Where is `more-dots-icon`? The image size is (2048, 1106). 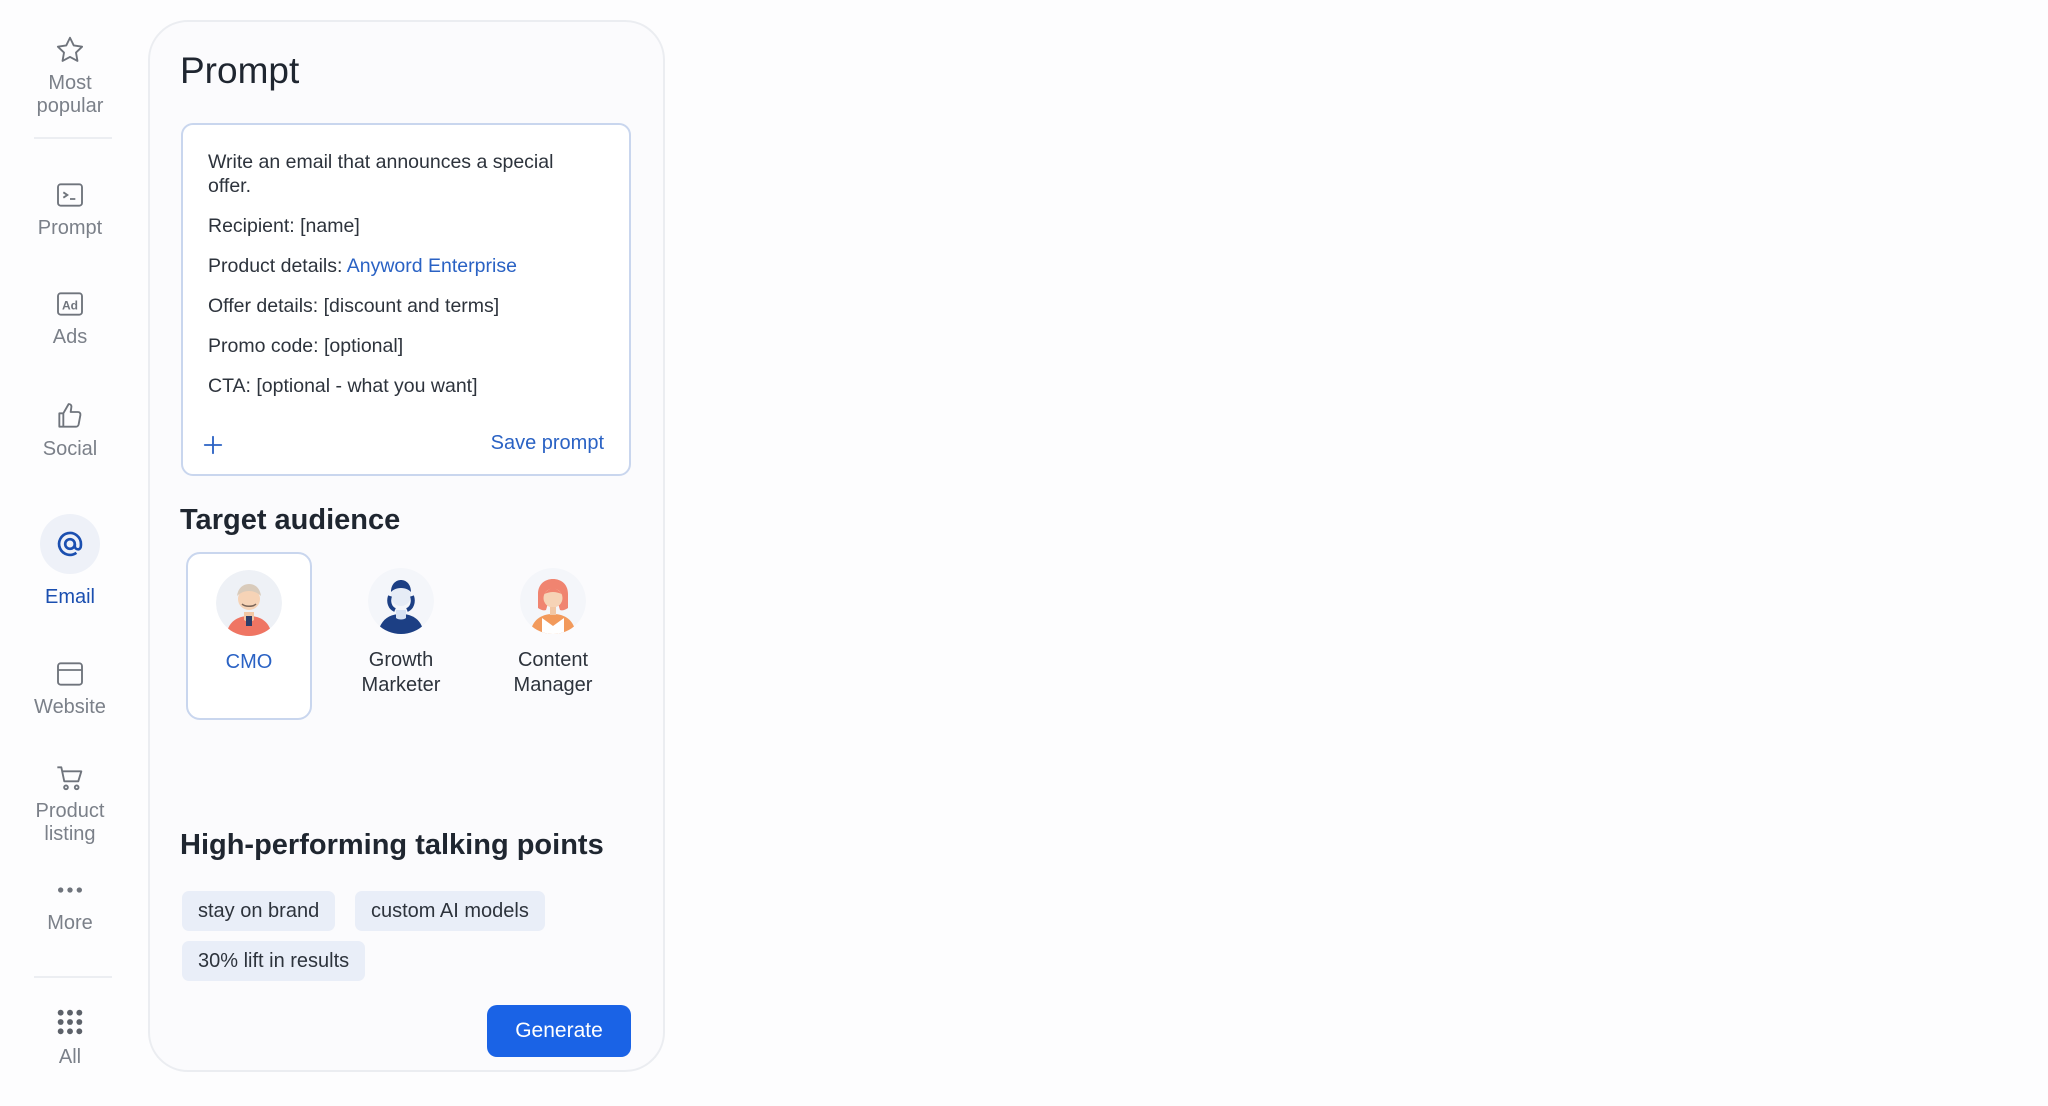 more-dots-icon is located at coordinates (70, 890).